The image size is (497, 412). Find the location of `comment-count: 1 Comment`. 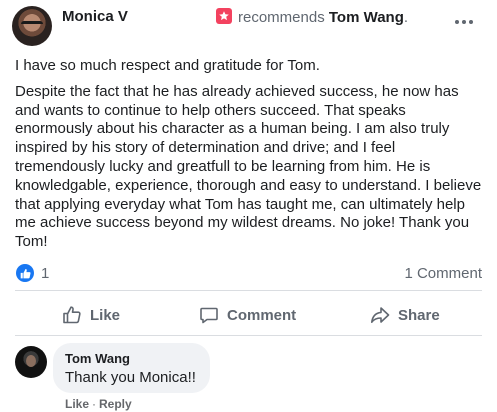

comment-count: 1 Comment is located at coordinates (443, 273).